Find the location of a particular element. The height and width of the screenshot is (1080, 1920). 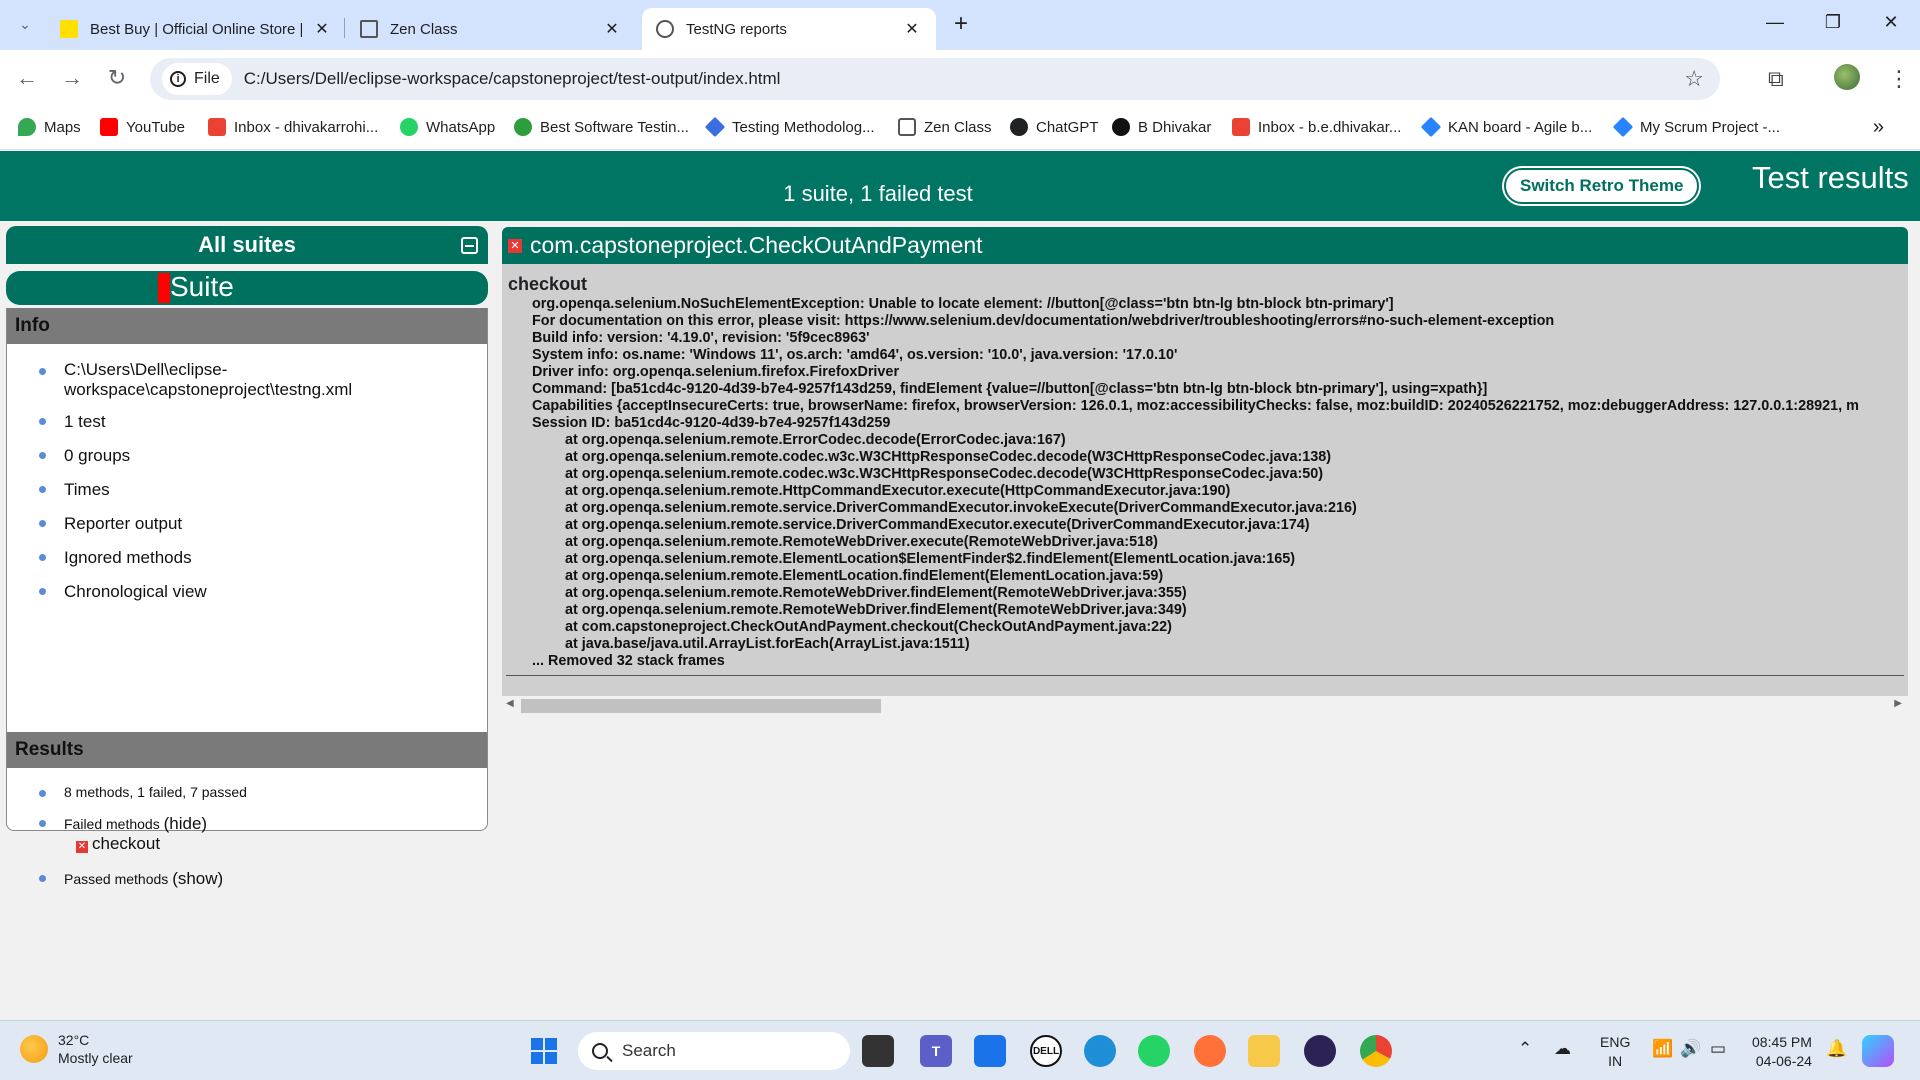

whatsapp-taskbar-icon is located at coordinates (1154, 1051).